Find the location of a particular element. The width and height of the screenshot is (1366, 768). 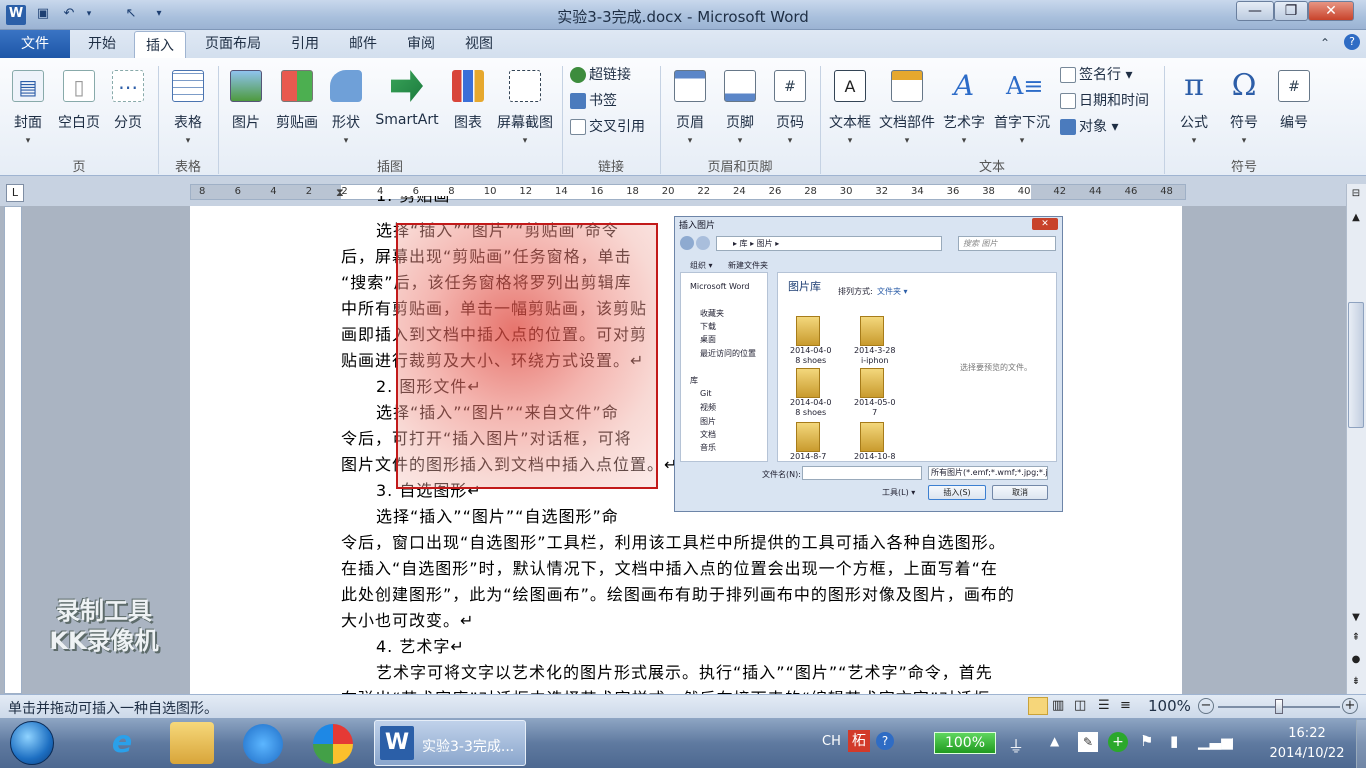

document-line: 1. 剪贴画 is located at coordinates (413, 201).